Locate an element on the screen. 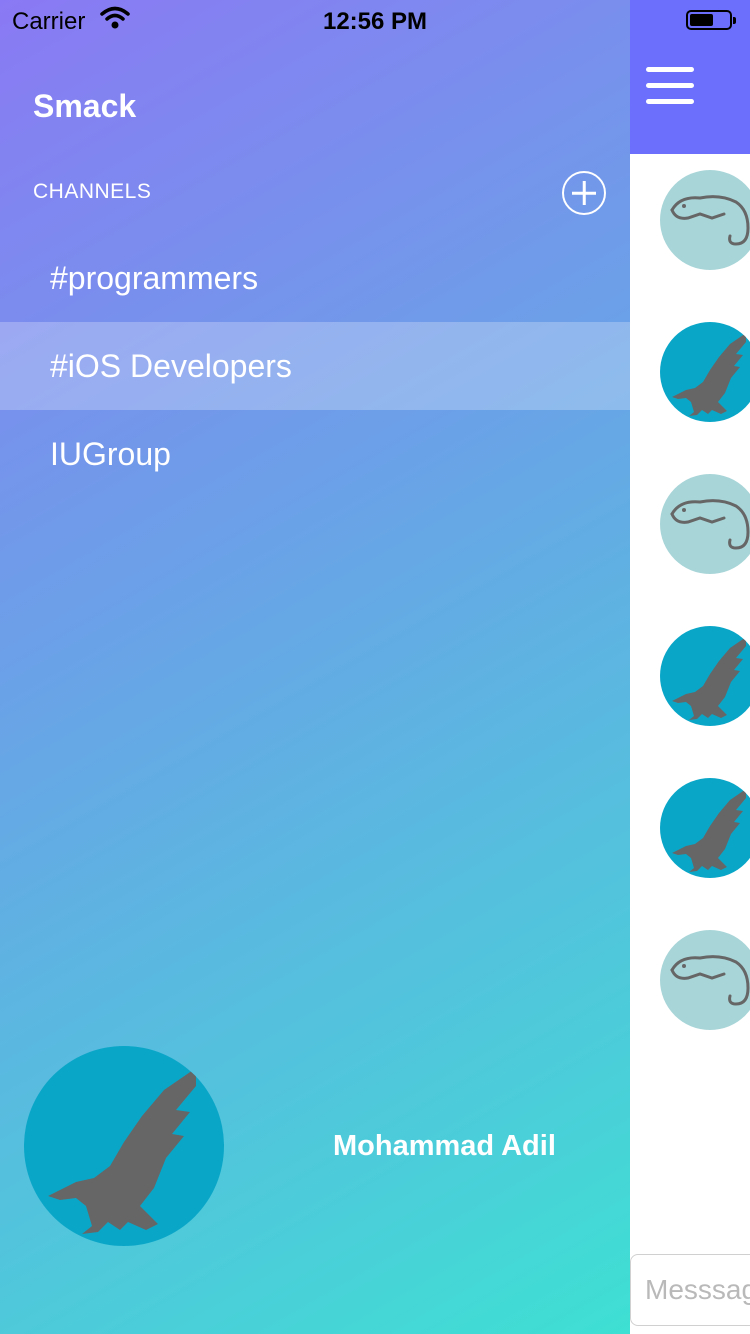 The width and height of the screenshot is (750, 1334). battery-fill is located at coordinates (701, 20).